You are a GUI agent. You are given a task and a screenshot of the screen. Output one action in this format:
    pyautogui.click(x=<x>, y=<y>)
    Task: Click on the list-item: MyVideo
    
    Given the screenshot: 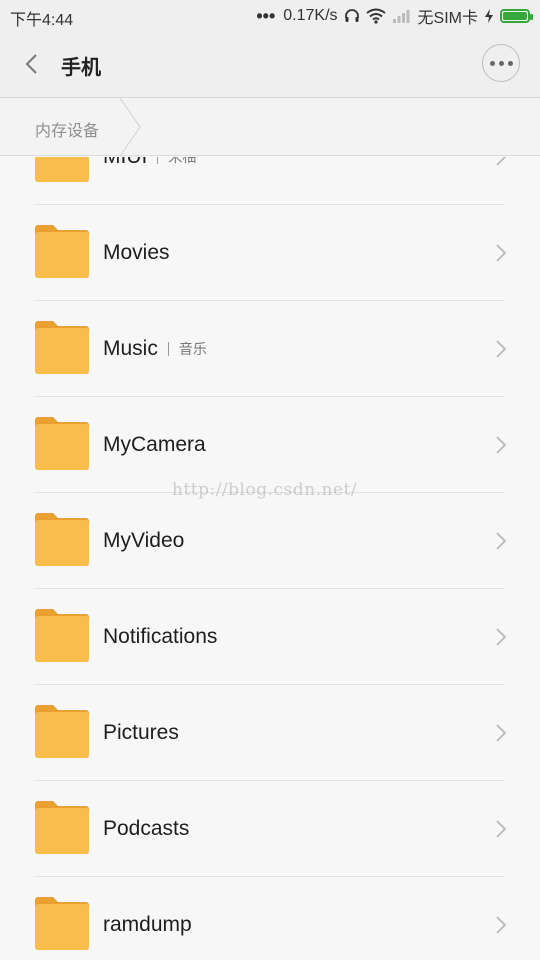 What is the action you would take?
    pyautogui.click(x=270, y=541)
    